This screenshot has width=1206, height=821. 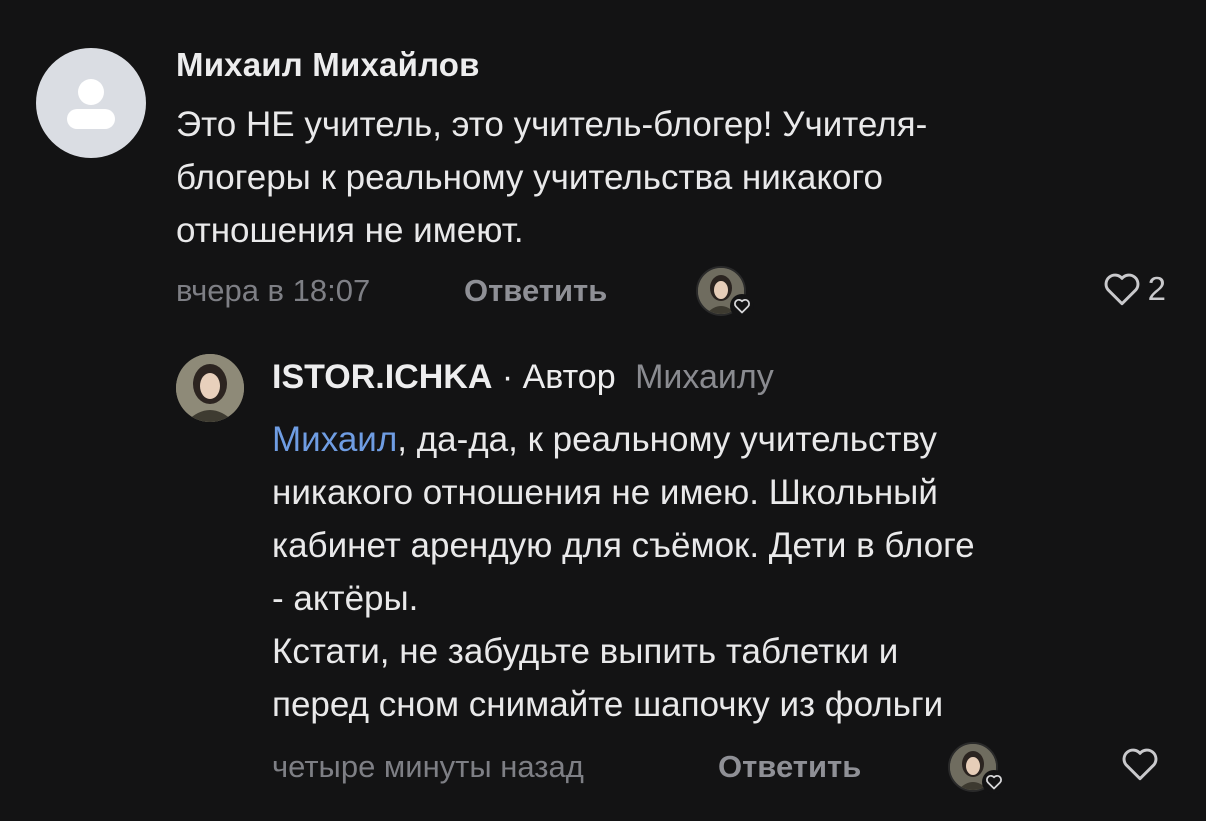 I want to click on like-button: 2, so click(x=1134, y=289).